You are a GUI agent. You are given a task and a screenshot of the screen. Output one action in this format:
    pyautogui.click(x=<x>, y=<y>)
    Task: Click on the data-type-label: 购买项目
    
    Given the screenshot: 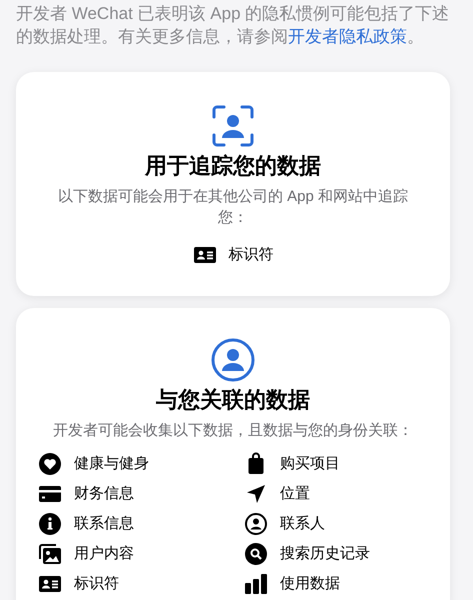 What is the action you would take?
    pyautogui.click(x=310, y=464)
    